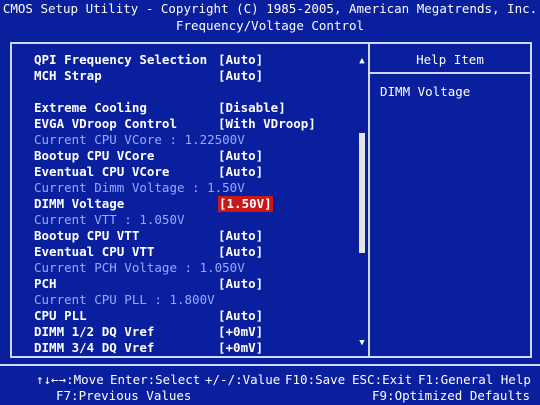  I want to click on setting-label: DIMM Voltage, so click(79, 203).